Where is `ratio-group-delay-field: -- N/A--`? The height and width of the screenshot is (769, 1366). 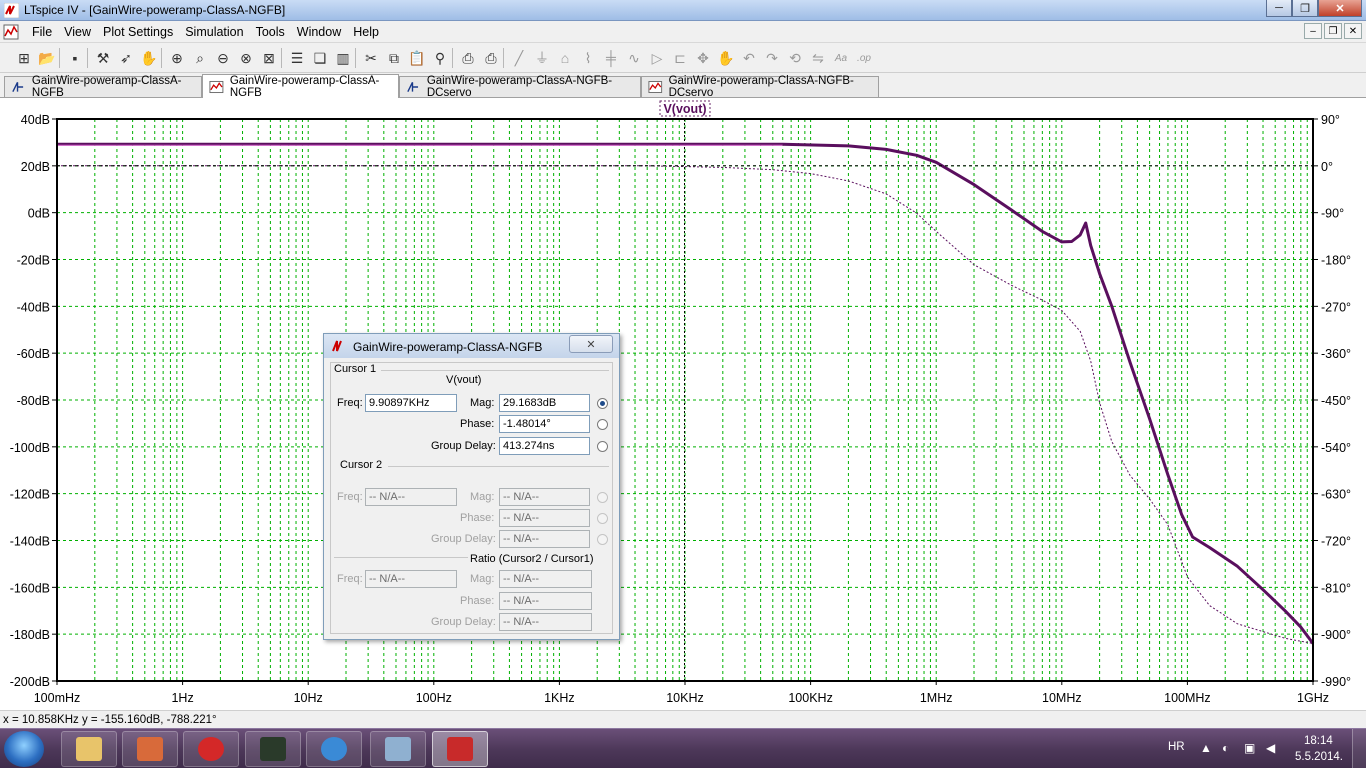
ratio-group-delay-field: -- N/A-- is located at coordinates (545, 622).